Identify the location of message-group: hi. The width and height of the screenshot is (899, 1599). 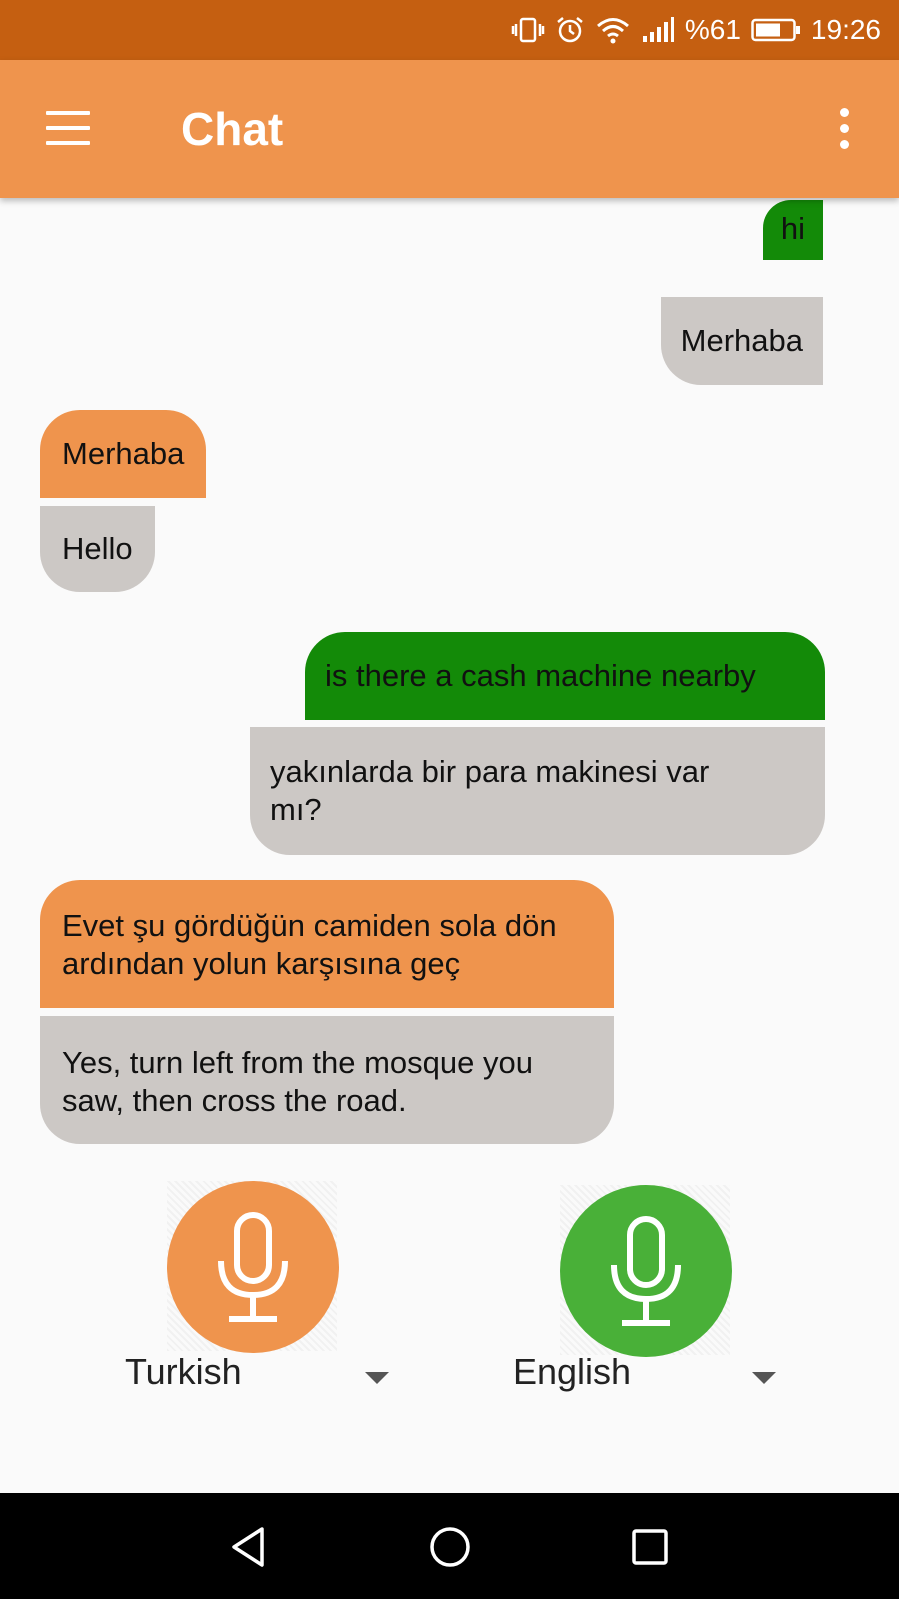
(792, 230).